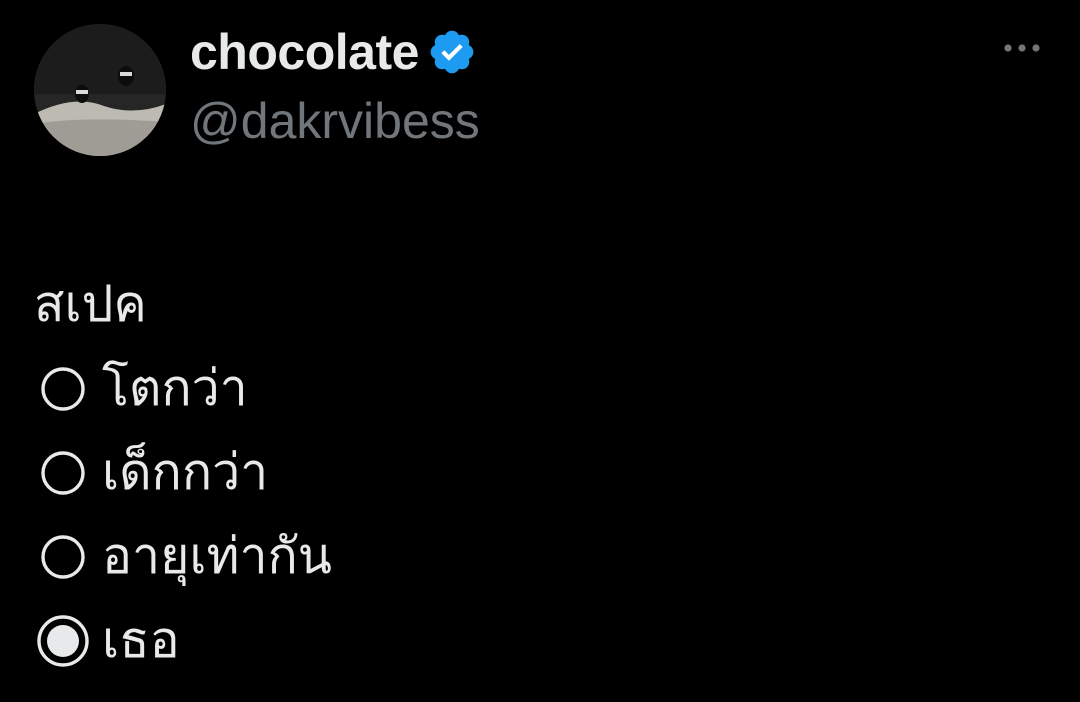 The height and width of the screenshot is (702, 1080). What do you see at coordinates (90, 304) in the screenshot?
I see `tweet-heading: สเปค` at bounding box center [90, 304].